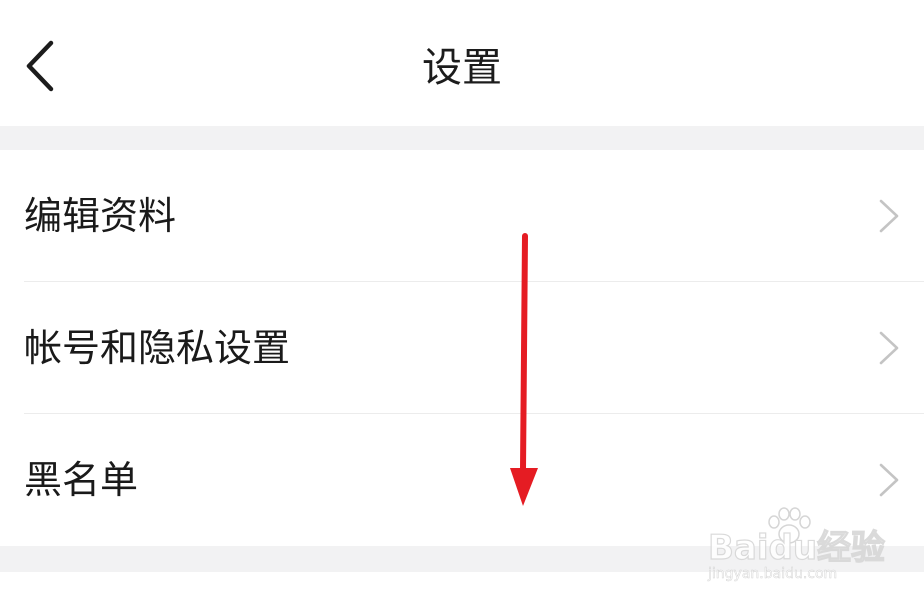 The image size is (924, 608). What do you see at coordinates (157, 348) in the screenshot?
I see `settings-item-label: 帐号和隐私设置` at bounding box center [157, 348].